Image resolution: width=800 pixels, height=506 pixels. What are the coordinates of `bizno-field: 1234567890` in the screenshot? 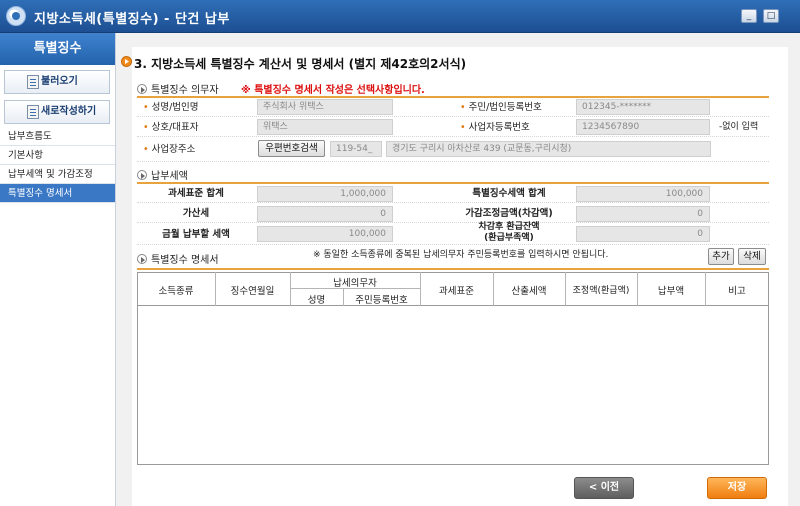 It's located at (643, 127).